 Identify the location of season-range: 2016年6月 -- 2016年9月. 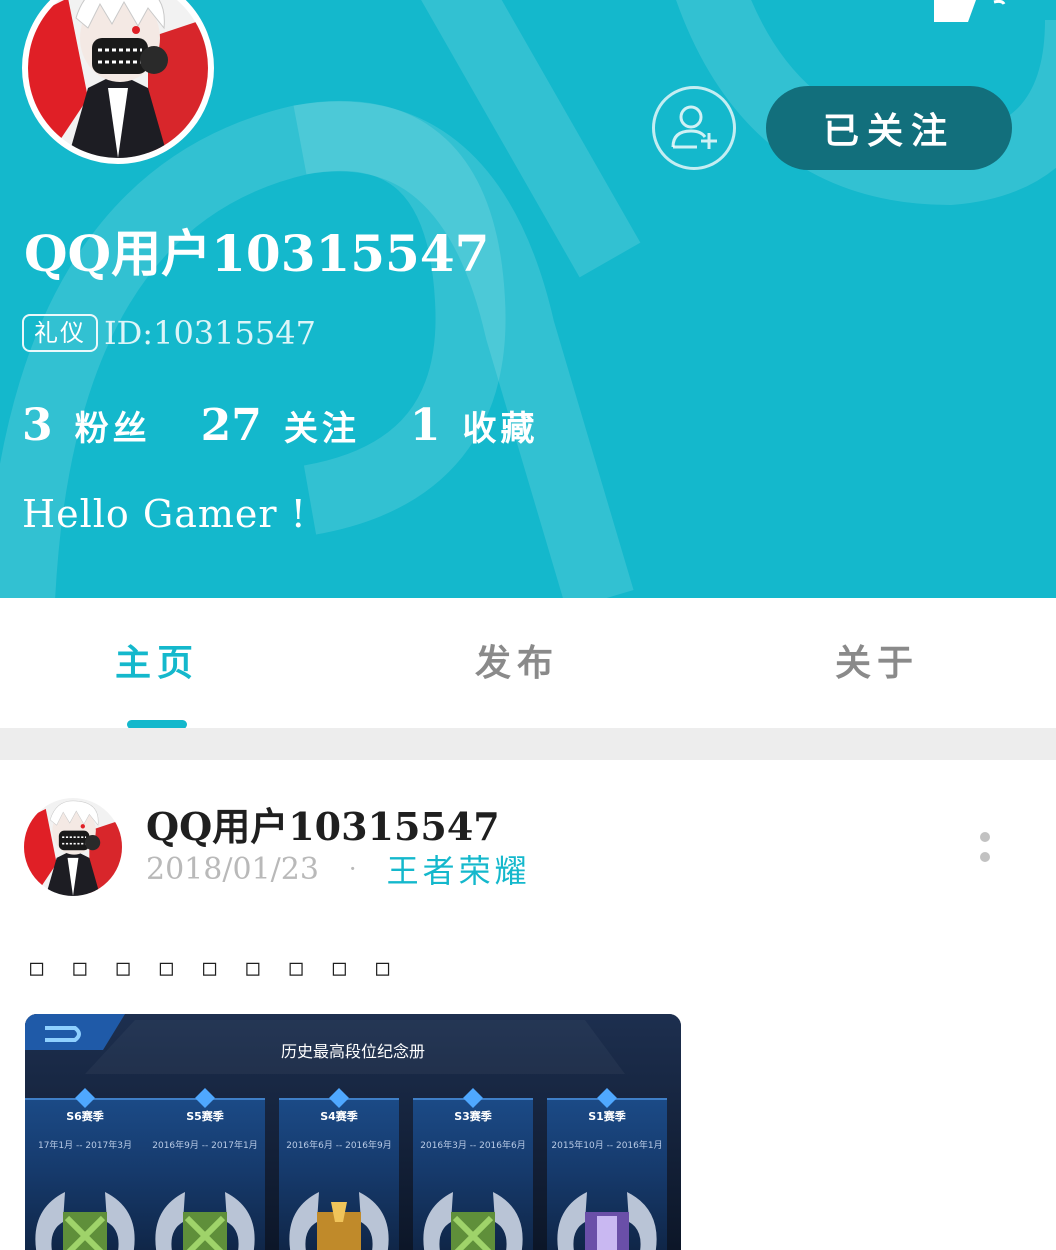
(339, 1146).